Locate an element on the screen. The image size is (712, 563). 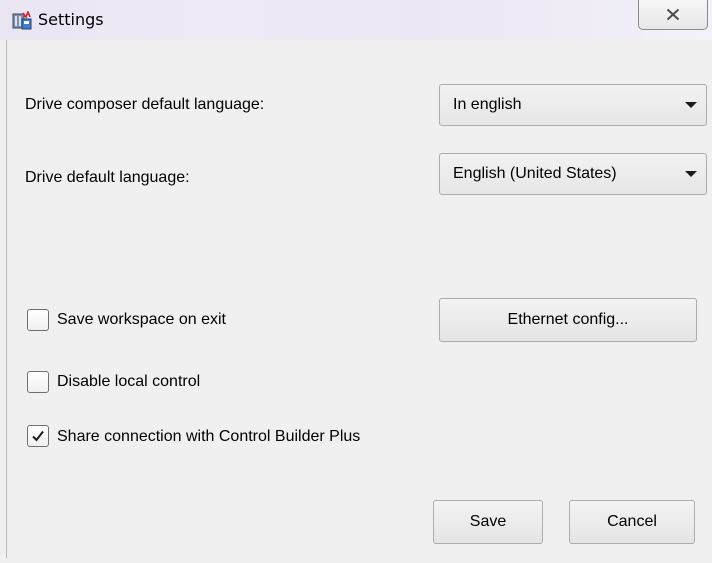
save-workspace-label: Save workspace on exit is located at coordinates (141, 319).